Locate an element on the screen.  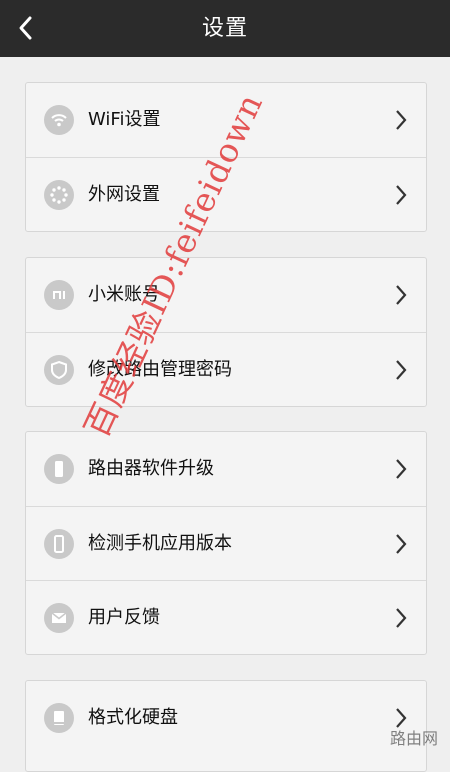
format-disk-label: 格式化硬盘 is located at coordinates (133, 717).